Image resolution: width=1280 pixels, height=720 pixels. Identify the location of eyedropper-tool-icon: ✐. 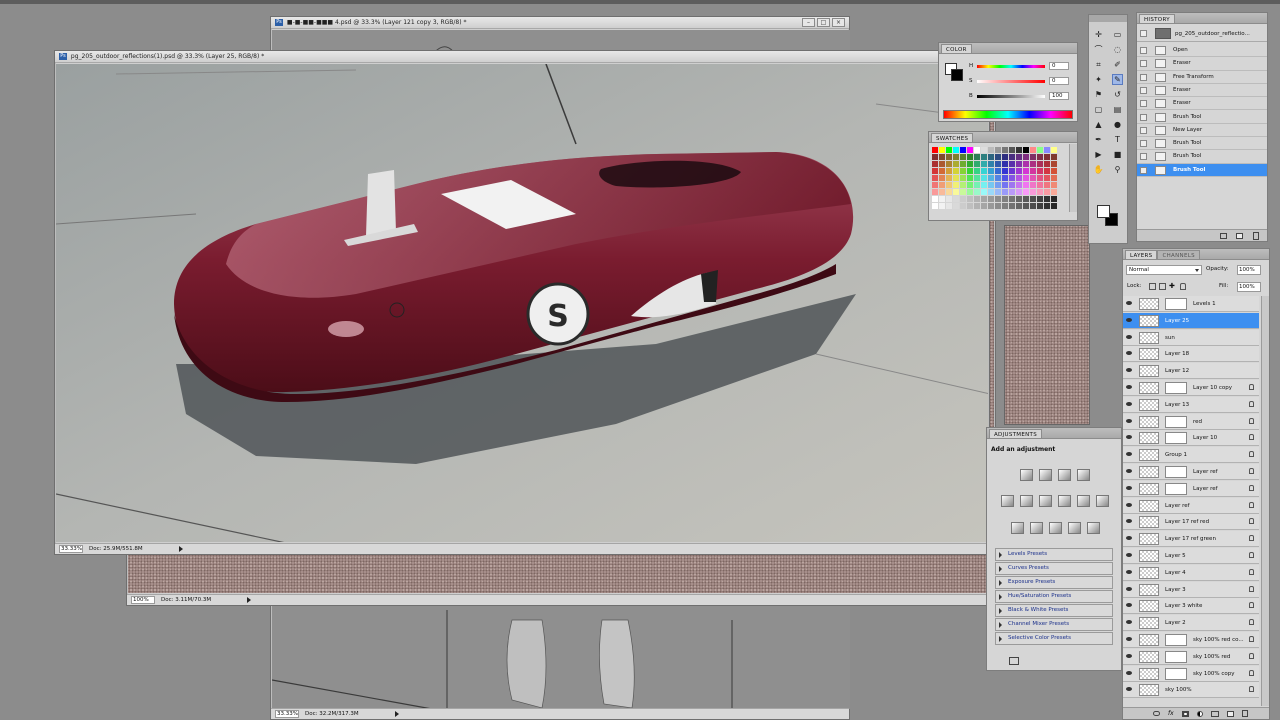
(1117, 64).